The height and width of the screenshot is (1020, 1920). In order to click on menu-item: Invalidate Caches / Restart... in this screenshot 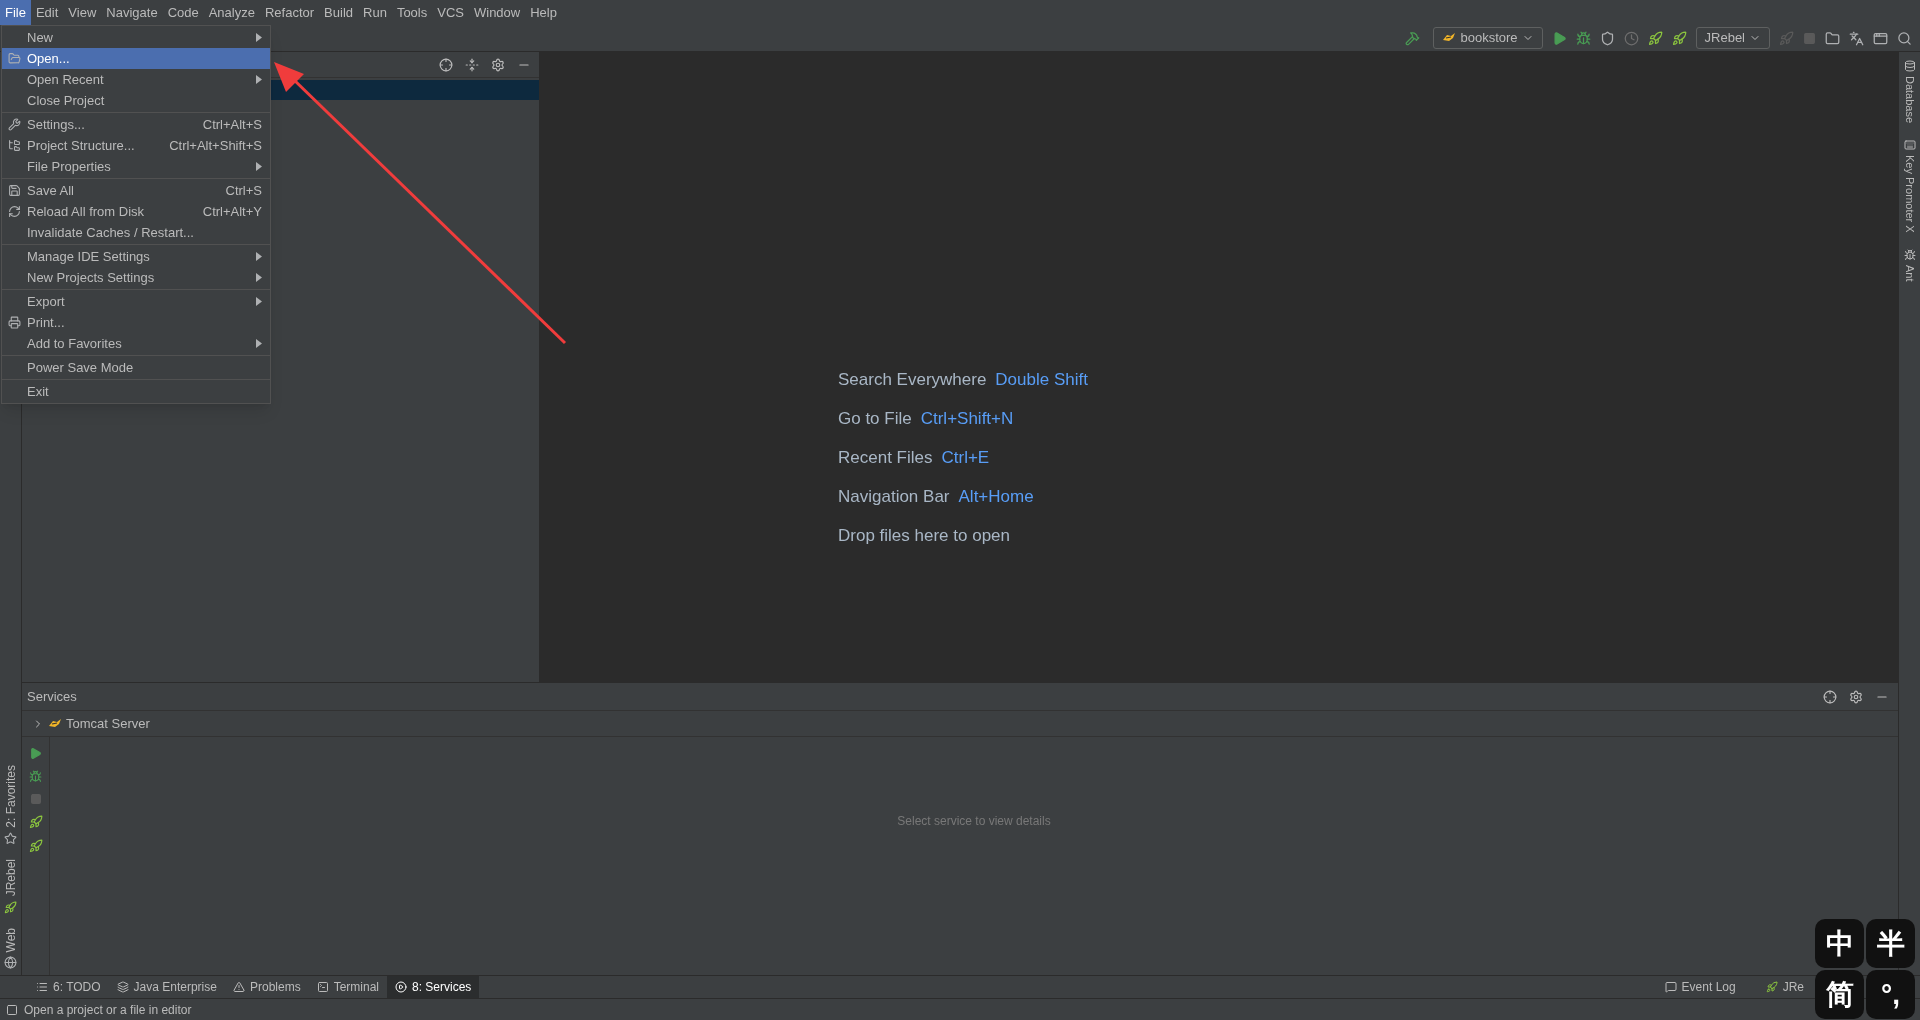, I will do `click(136, 232)`.